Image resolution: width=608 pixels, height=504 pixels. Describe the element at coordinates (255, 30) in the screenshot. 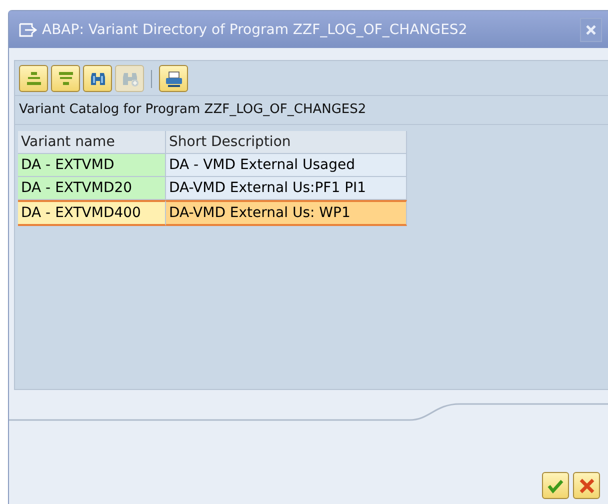

I see `window-title: ABAP: Variant Directory of Program ZZF_LOG_OF_CHANGES2` at that location.